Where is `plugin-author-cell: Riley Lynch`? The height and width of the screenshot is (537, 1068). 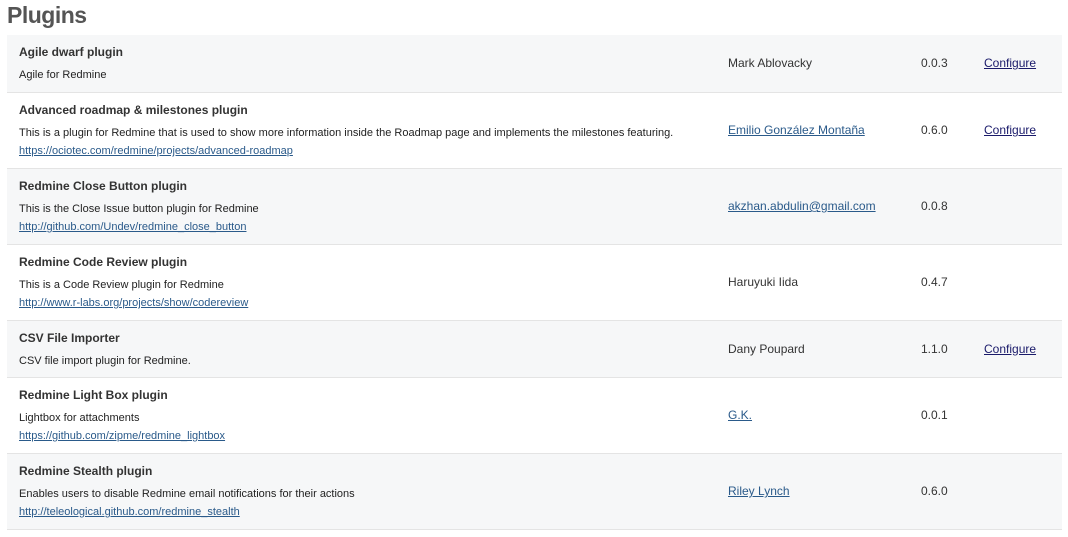 plugin-author-cell: Riley Lynch is located at coordinates (824, 491).